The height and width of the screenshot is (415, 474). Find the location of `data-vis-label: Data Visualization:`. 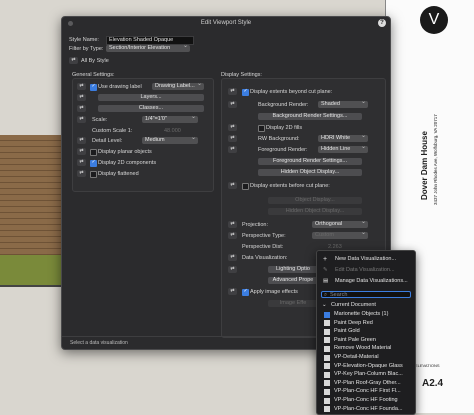

data-vis-label: Data Visualization: is located at coordinates (265, 258).